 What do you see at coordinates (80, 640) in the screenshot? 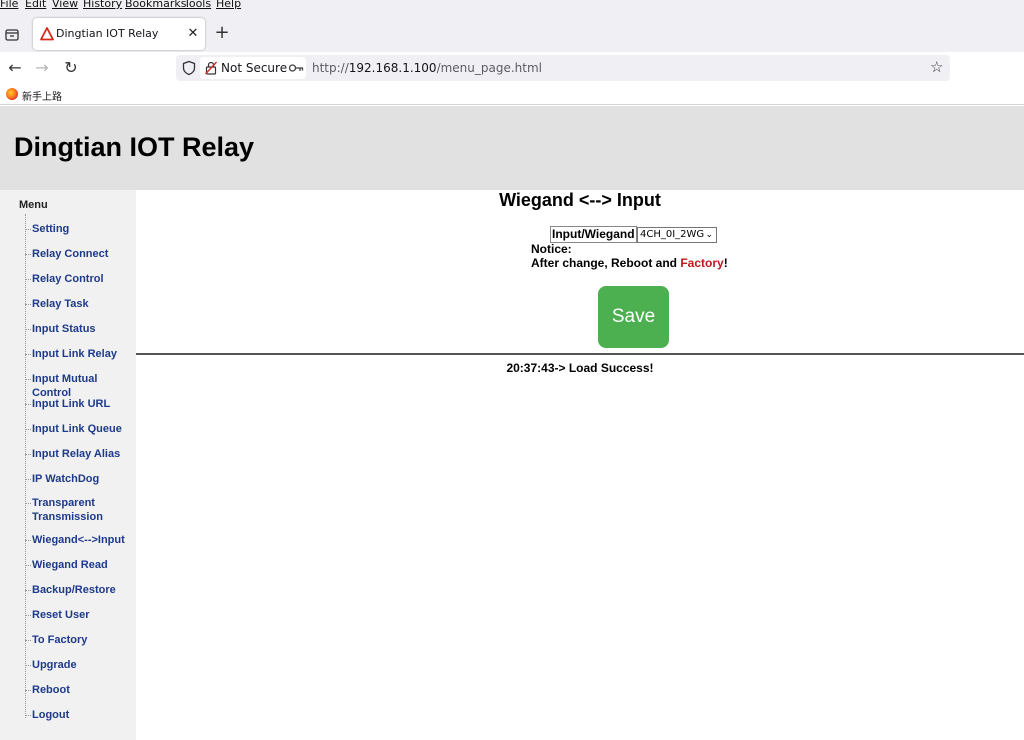
I see `sidebar-item-to-factory: To Factory` at bounding box center [80, 640].